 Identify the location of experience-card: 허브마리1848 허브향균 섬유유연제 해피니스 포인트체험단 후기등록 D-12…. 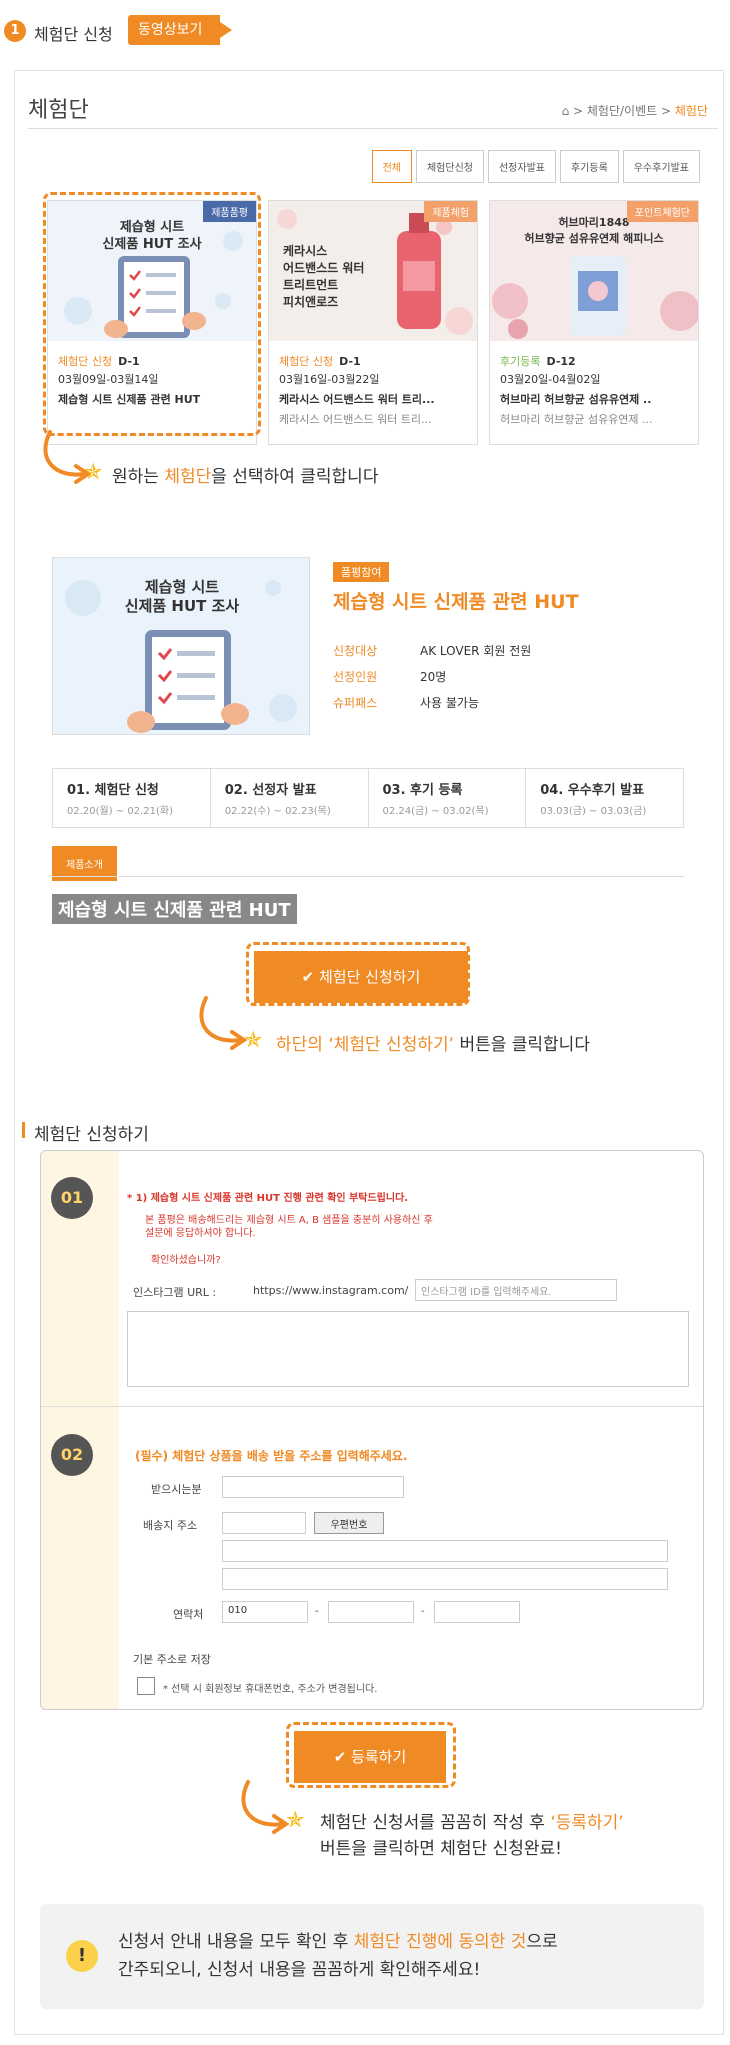
(594, 322).